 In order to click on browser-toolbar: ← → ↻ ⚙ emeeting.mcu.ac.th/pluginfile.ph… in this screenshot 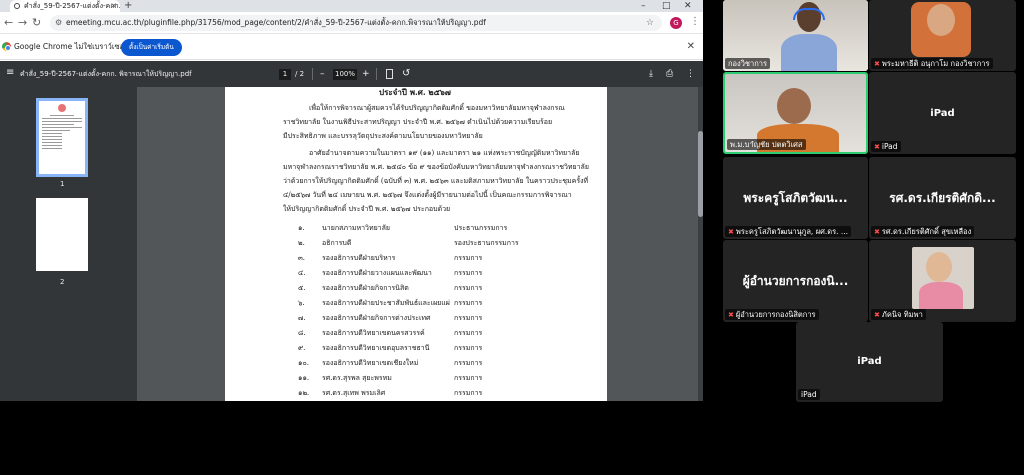, I will do `click(351, 23)`.